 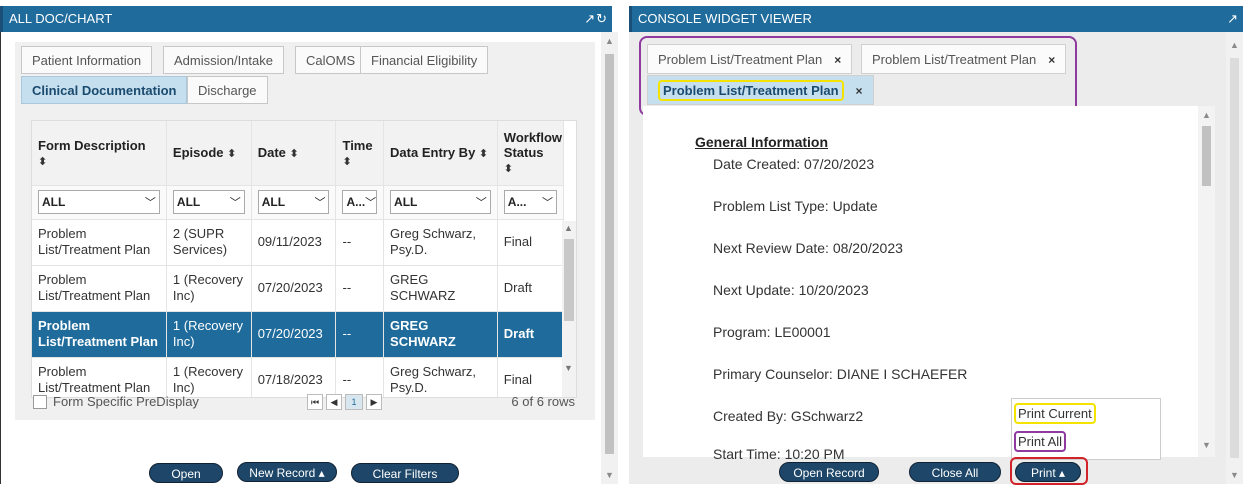 What do you see at coordinates (186, 473) in the screenshot?
I see `open-button: Open` at bounding box center [186, 473].